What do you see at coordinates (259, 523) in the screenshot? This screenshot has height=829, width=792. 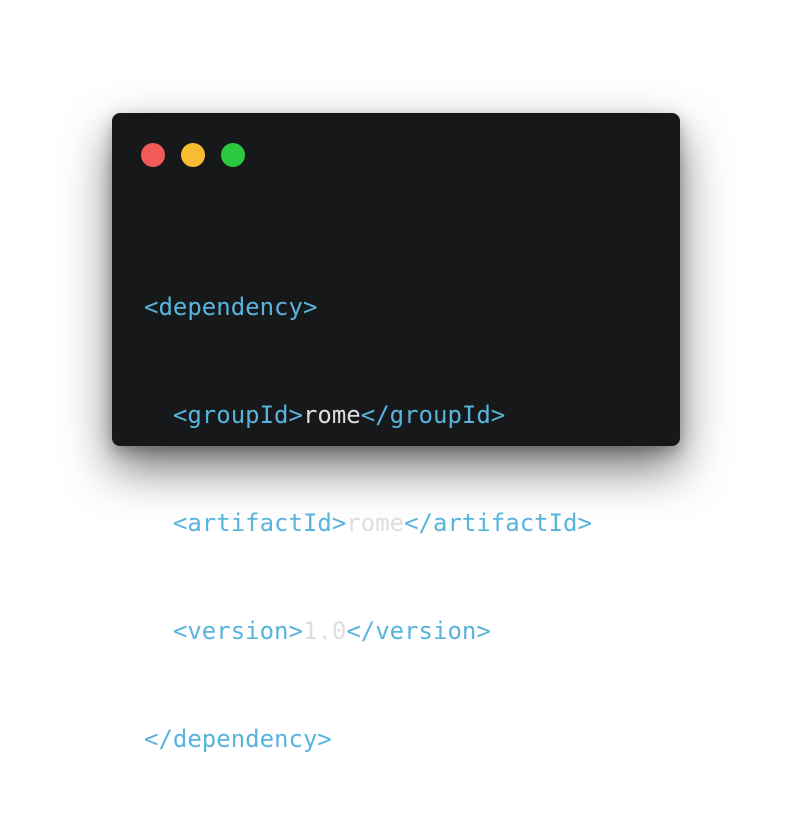 I see `xml-tag: <artifactId>` at bounding box center [259, 523].